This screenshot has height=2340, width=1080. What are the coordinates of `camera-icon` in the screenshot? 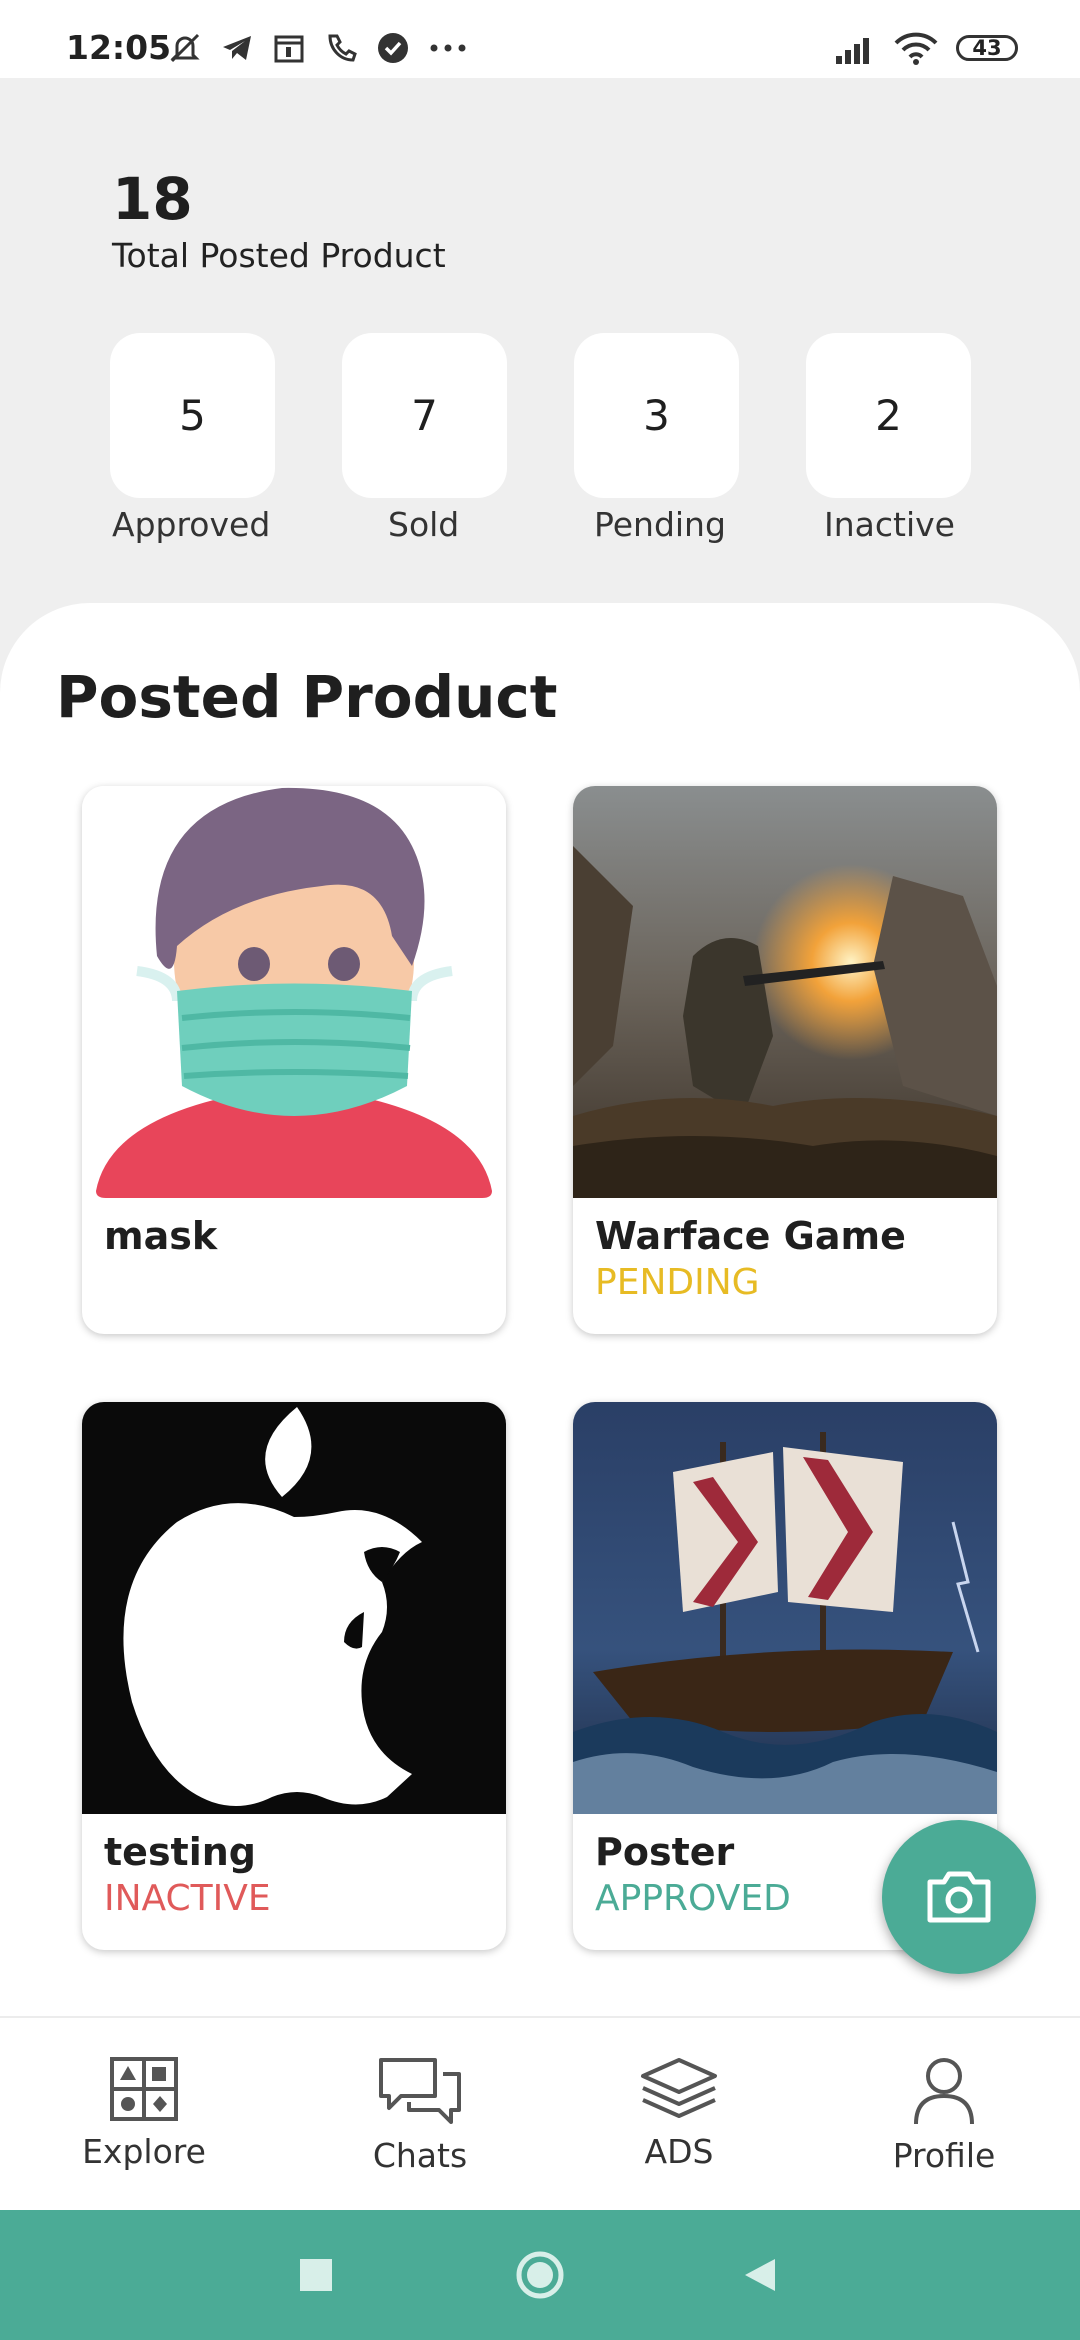 It's located at (959, 1897).